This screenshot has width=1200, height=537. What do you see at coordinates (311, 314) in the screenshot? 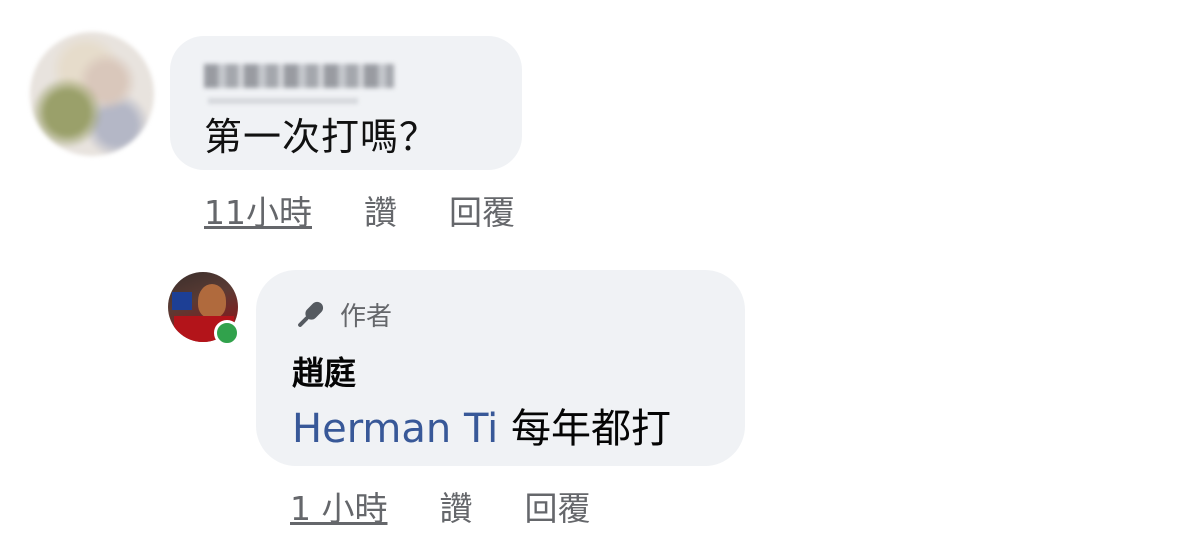
I see `microphone-icon` at bounding box center [311, 314].